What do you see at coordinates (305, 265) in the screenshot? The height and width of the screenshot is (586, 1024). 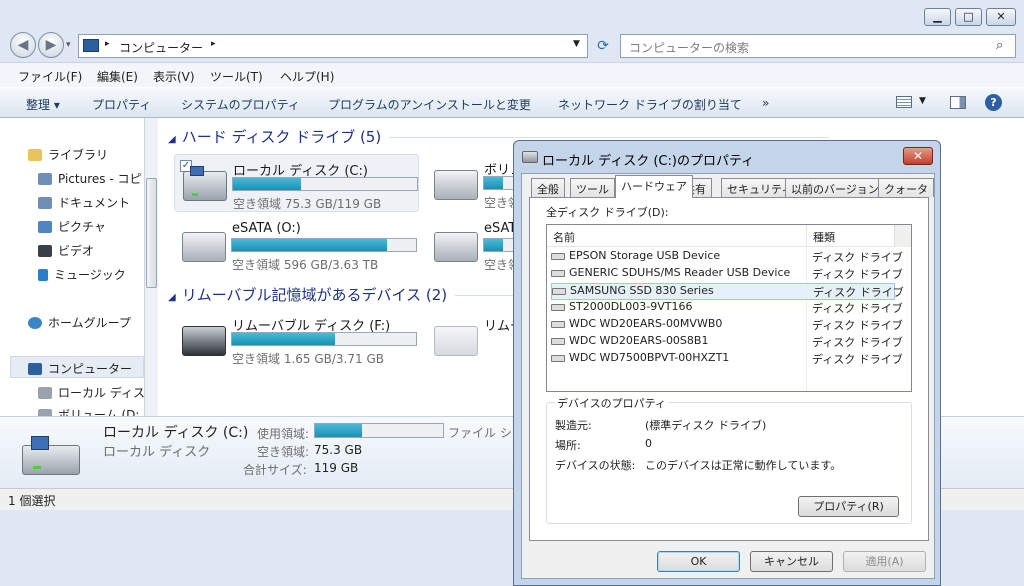 I see `drive-free-space: 空き領域 596 GB/3.63 TB` at bounding box center [305, 265].